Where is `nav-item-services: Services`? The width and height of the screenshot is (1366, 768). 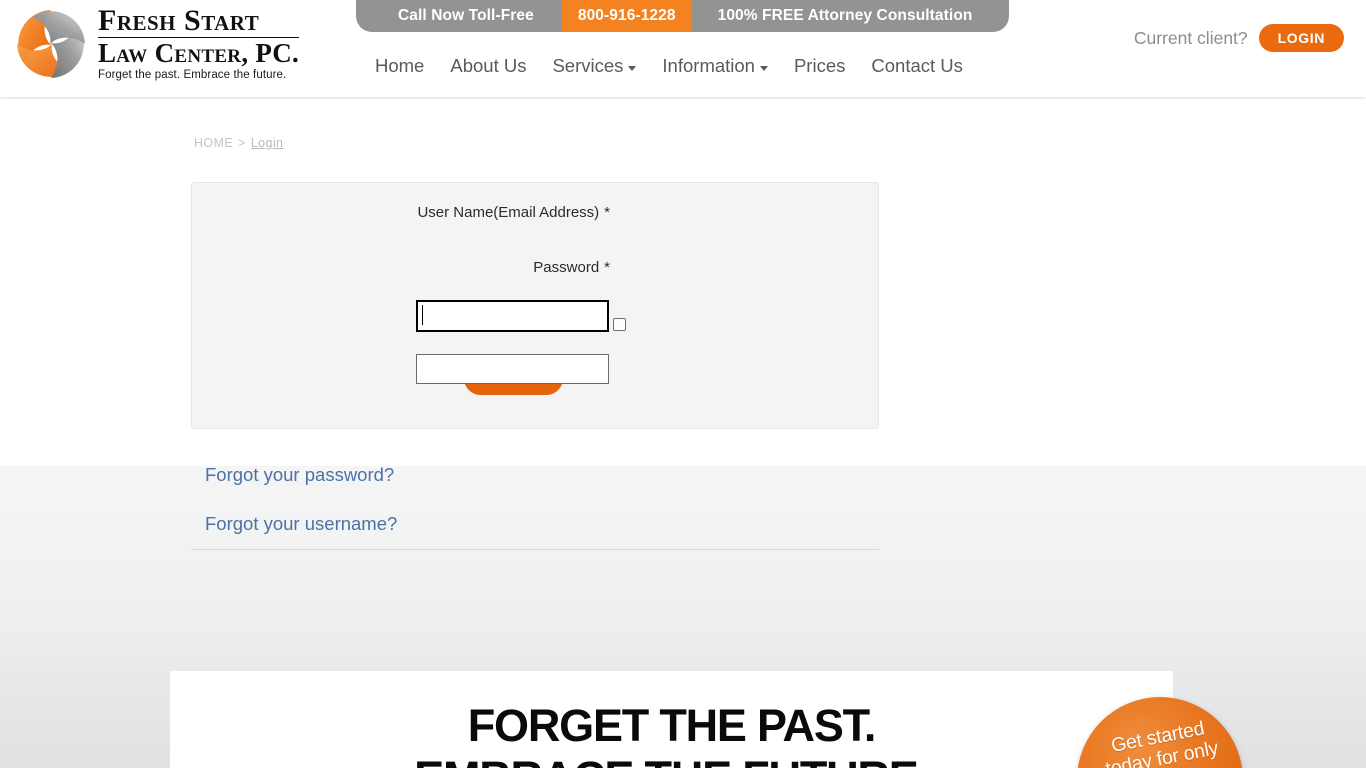 nav-item-services: Services is located at coordinates (594, 66).